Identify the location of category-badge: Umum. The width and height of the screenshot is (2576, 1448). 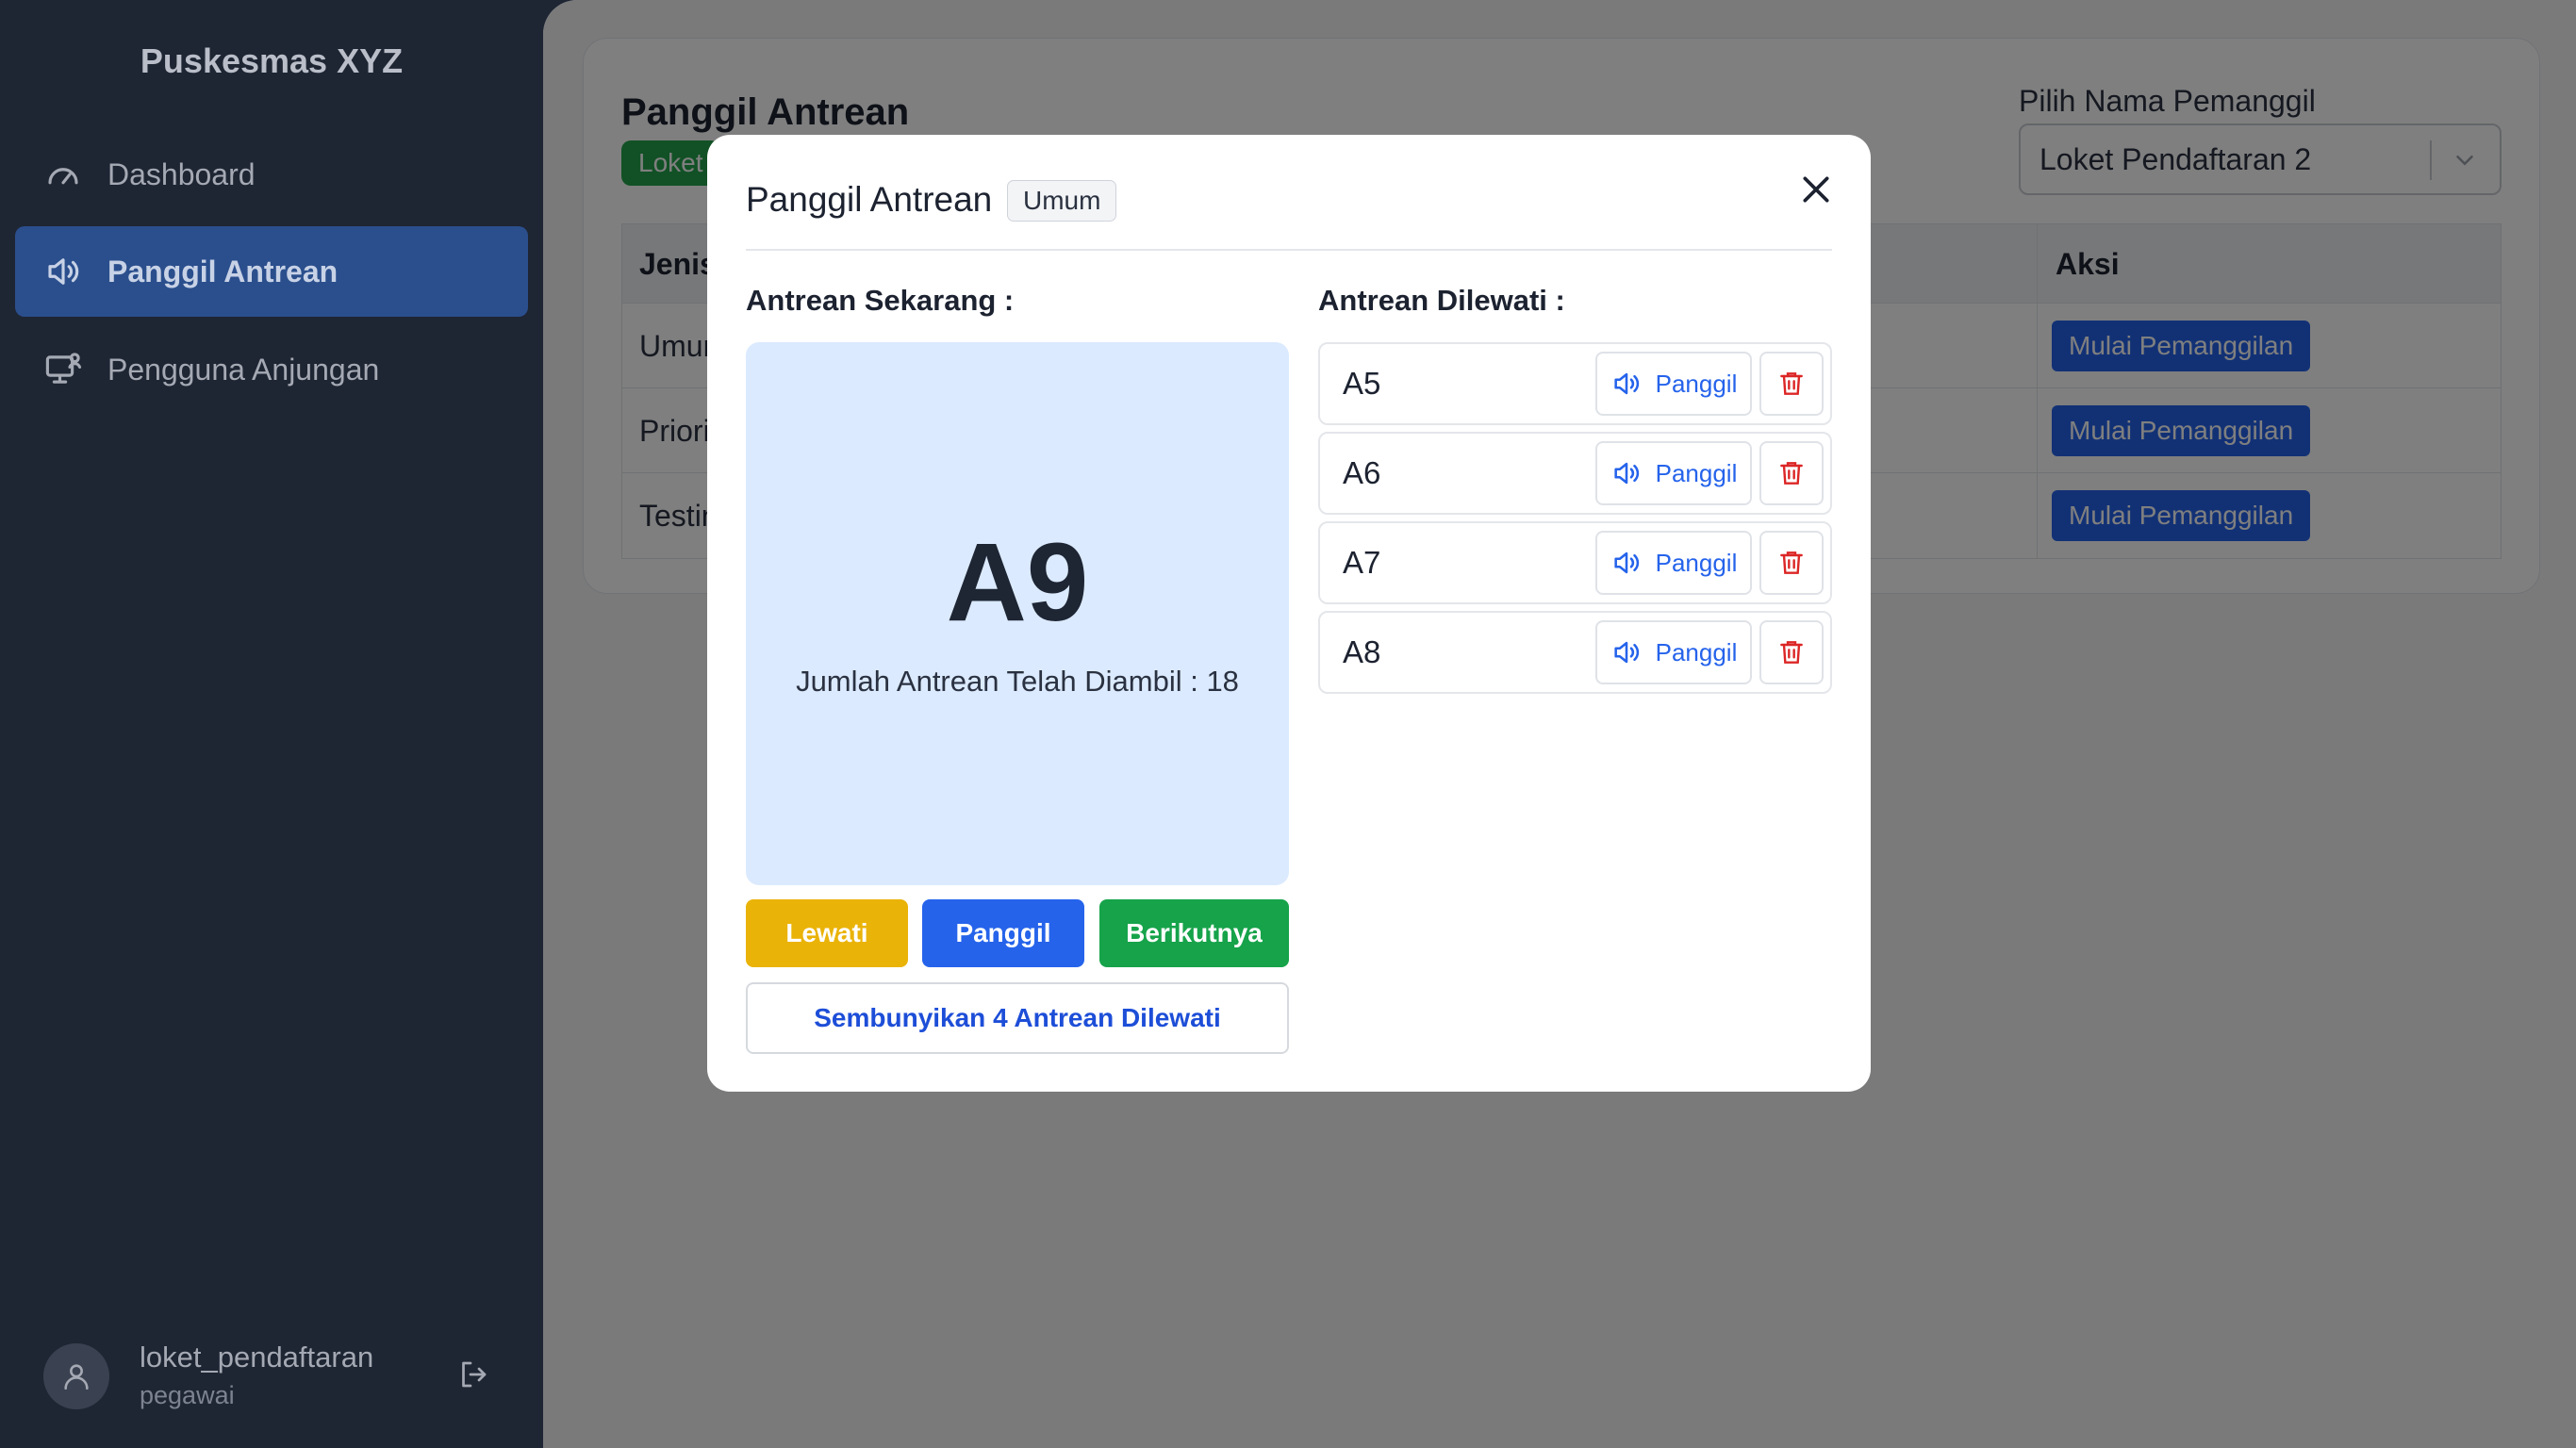
(1062, 201).